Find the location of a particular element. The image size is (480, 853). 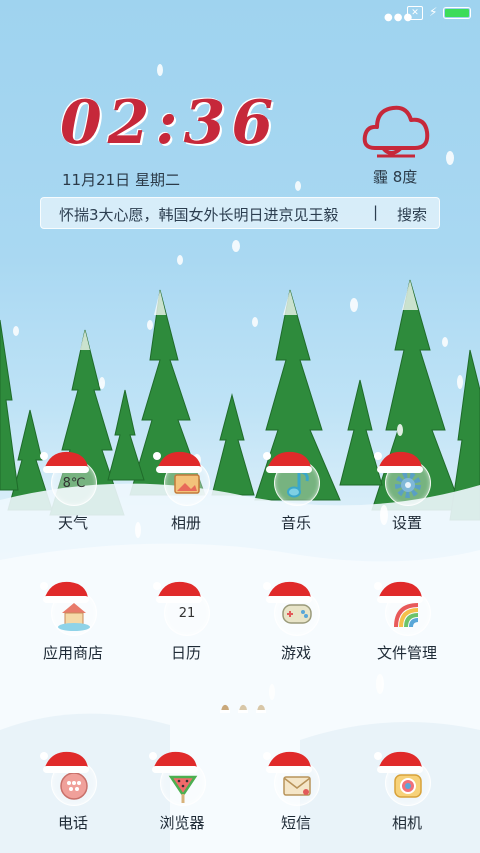

weather-text: 霾 8度 is located at coordinates (395, 177).